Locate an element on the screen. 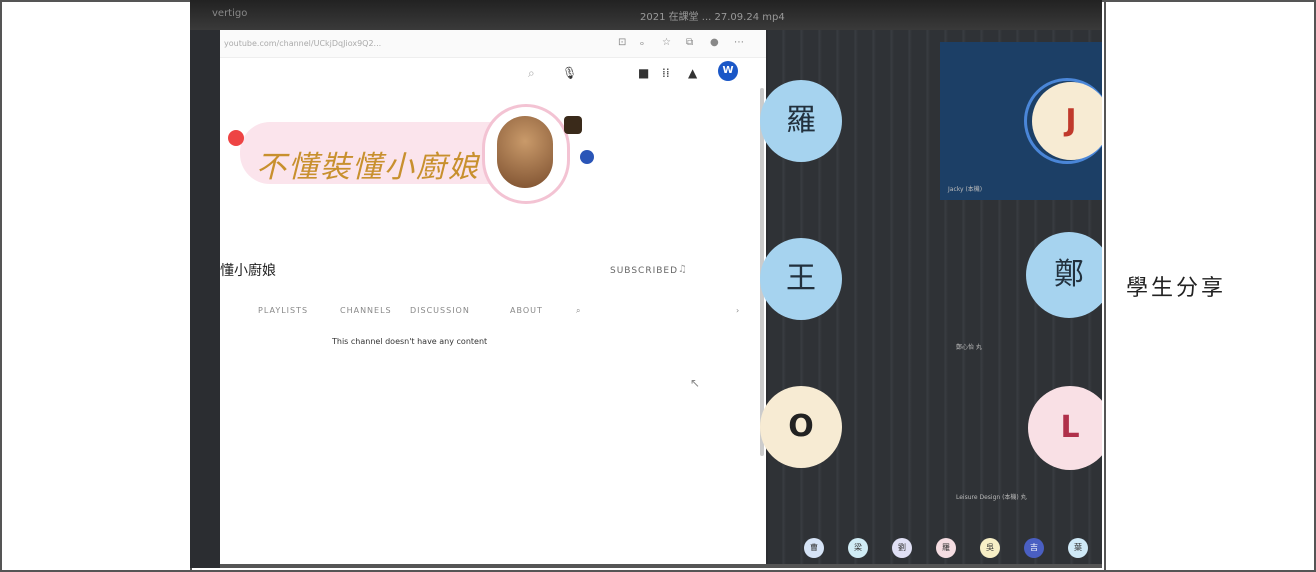  mic-icon: 🎙 is located at coordinates (569, 73).